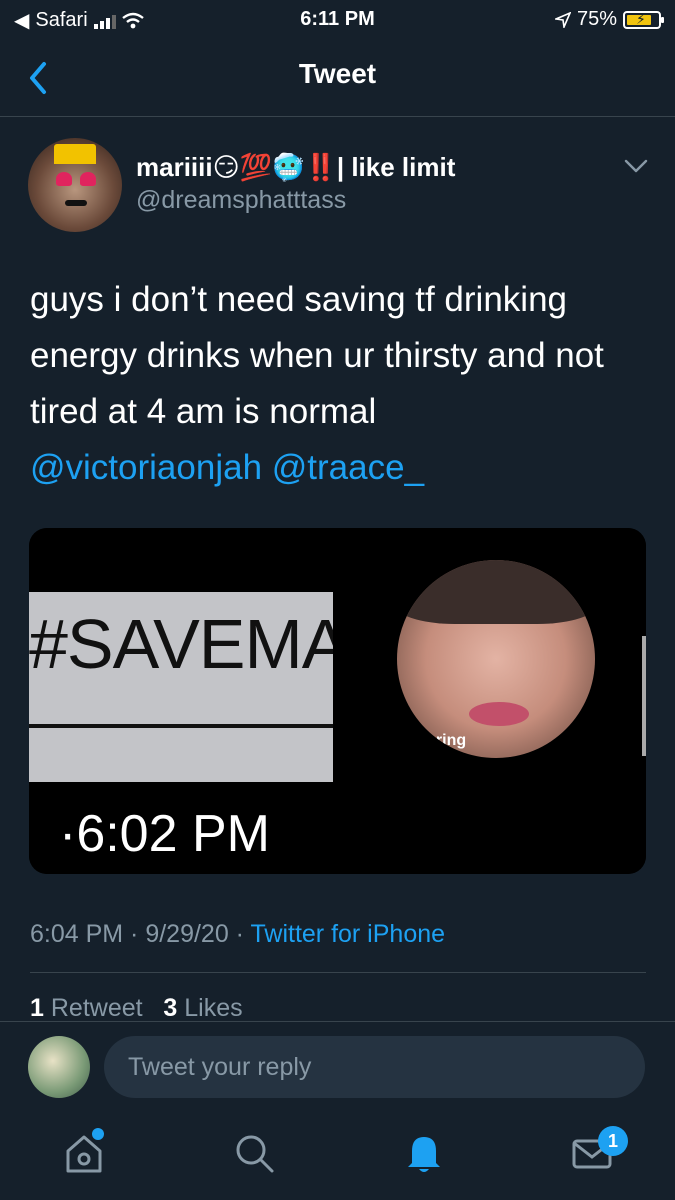  What do you see at coordinates (636, 166) in the screenshot?
I see `chevron-down-icon` at bounding box center [636, 166].